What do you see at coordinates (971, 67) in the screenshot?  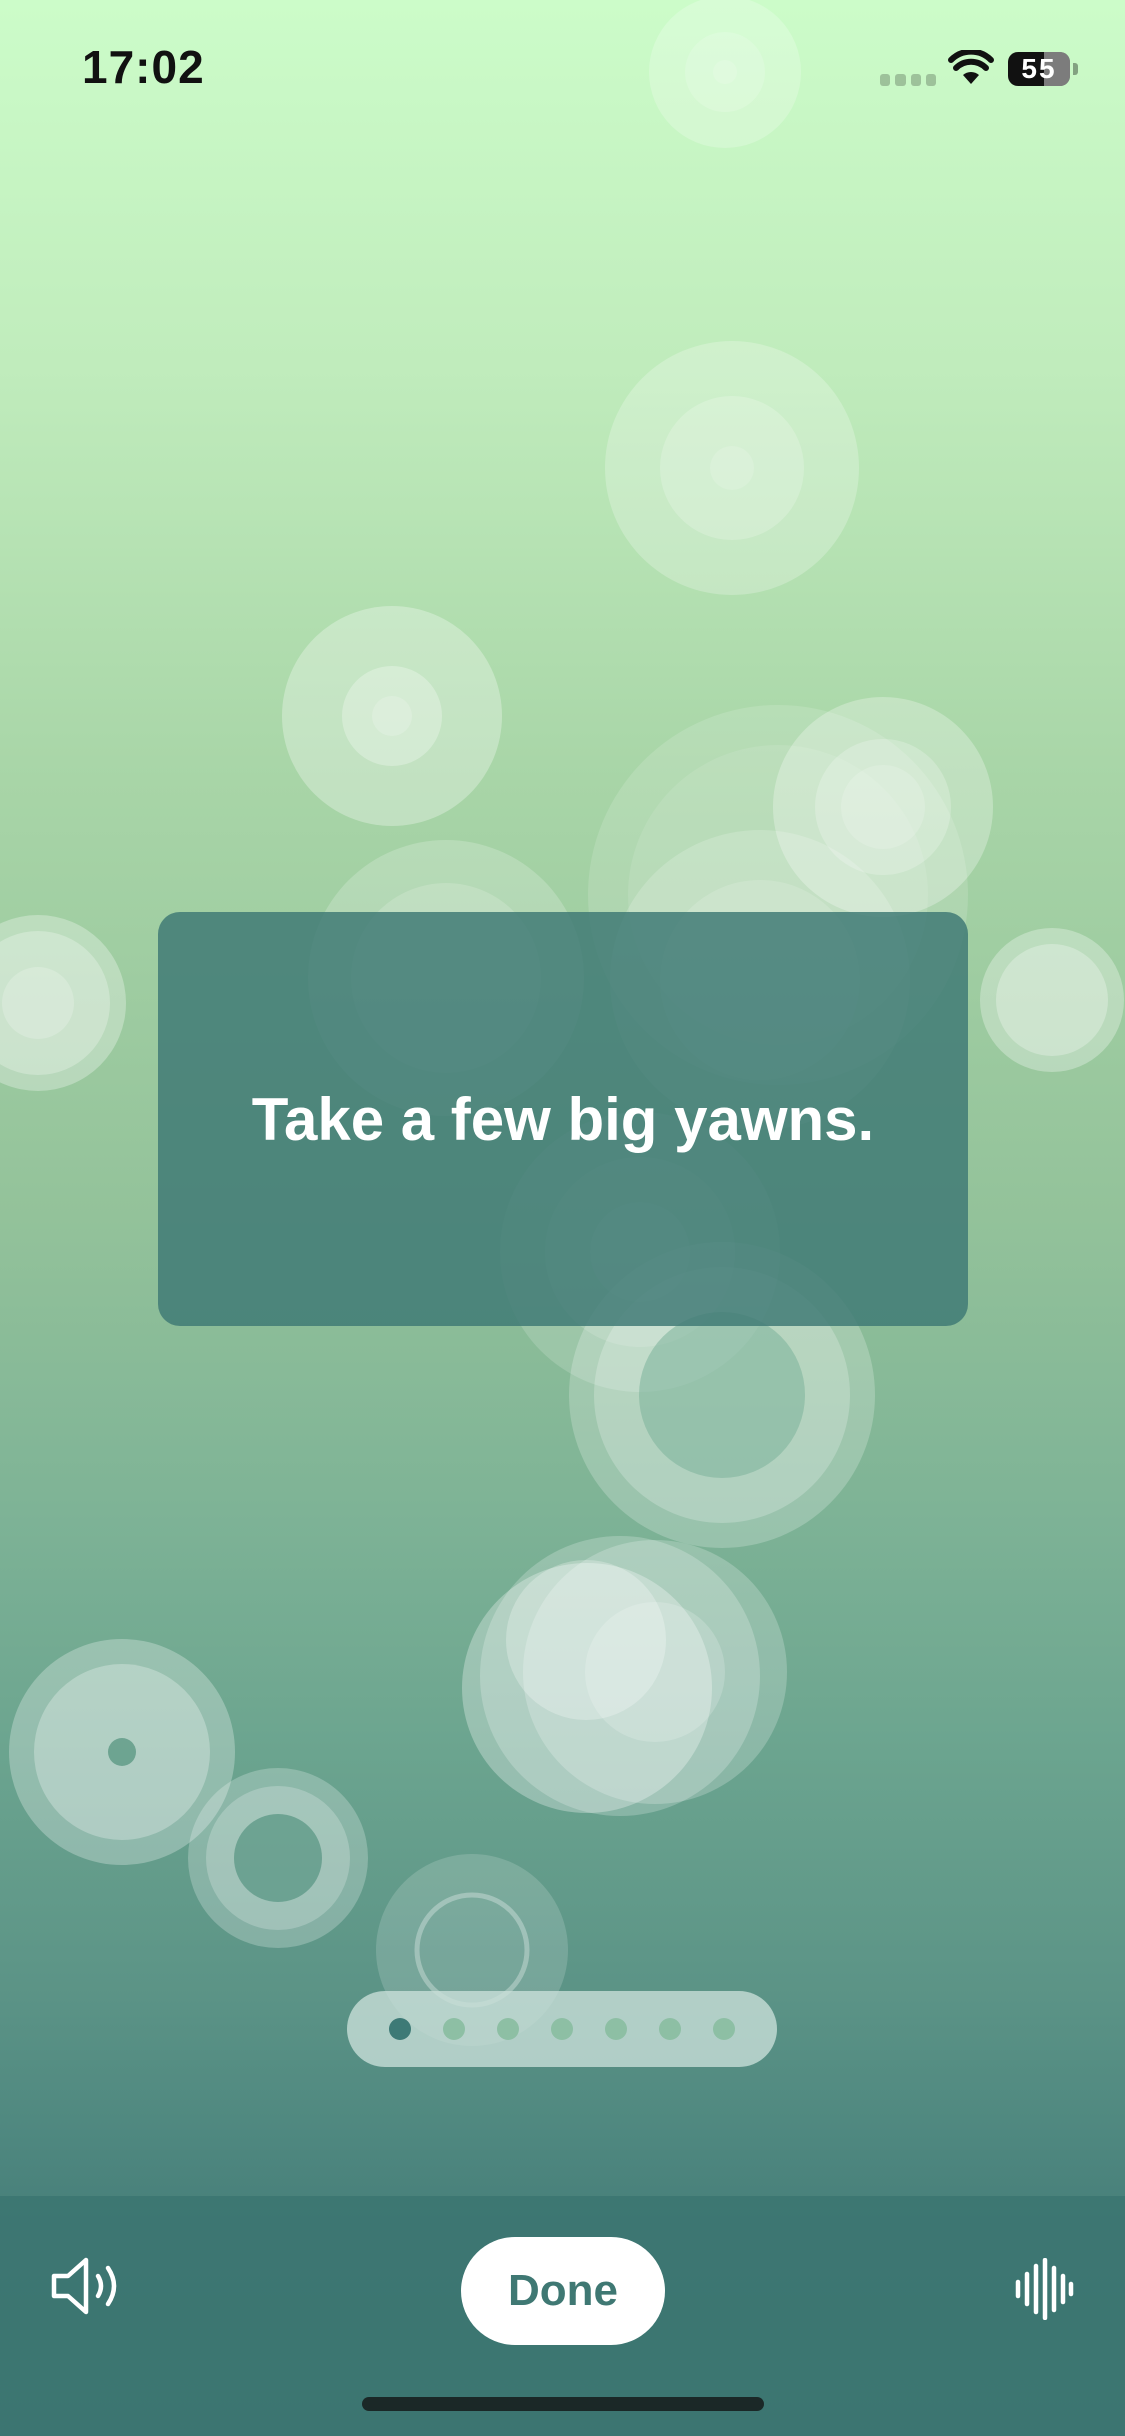 I see `wifi-icon` at bounding box center [971, 67].